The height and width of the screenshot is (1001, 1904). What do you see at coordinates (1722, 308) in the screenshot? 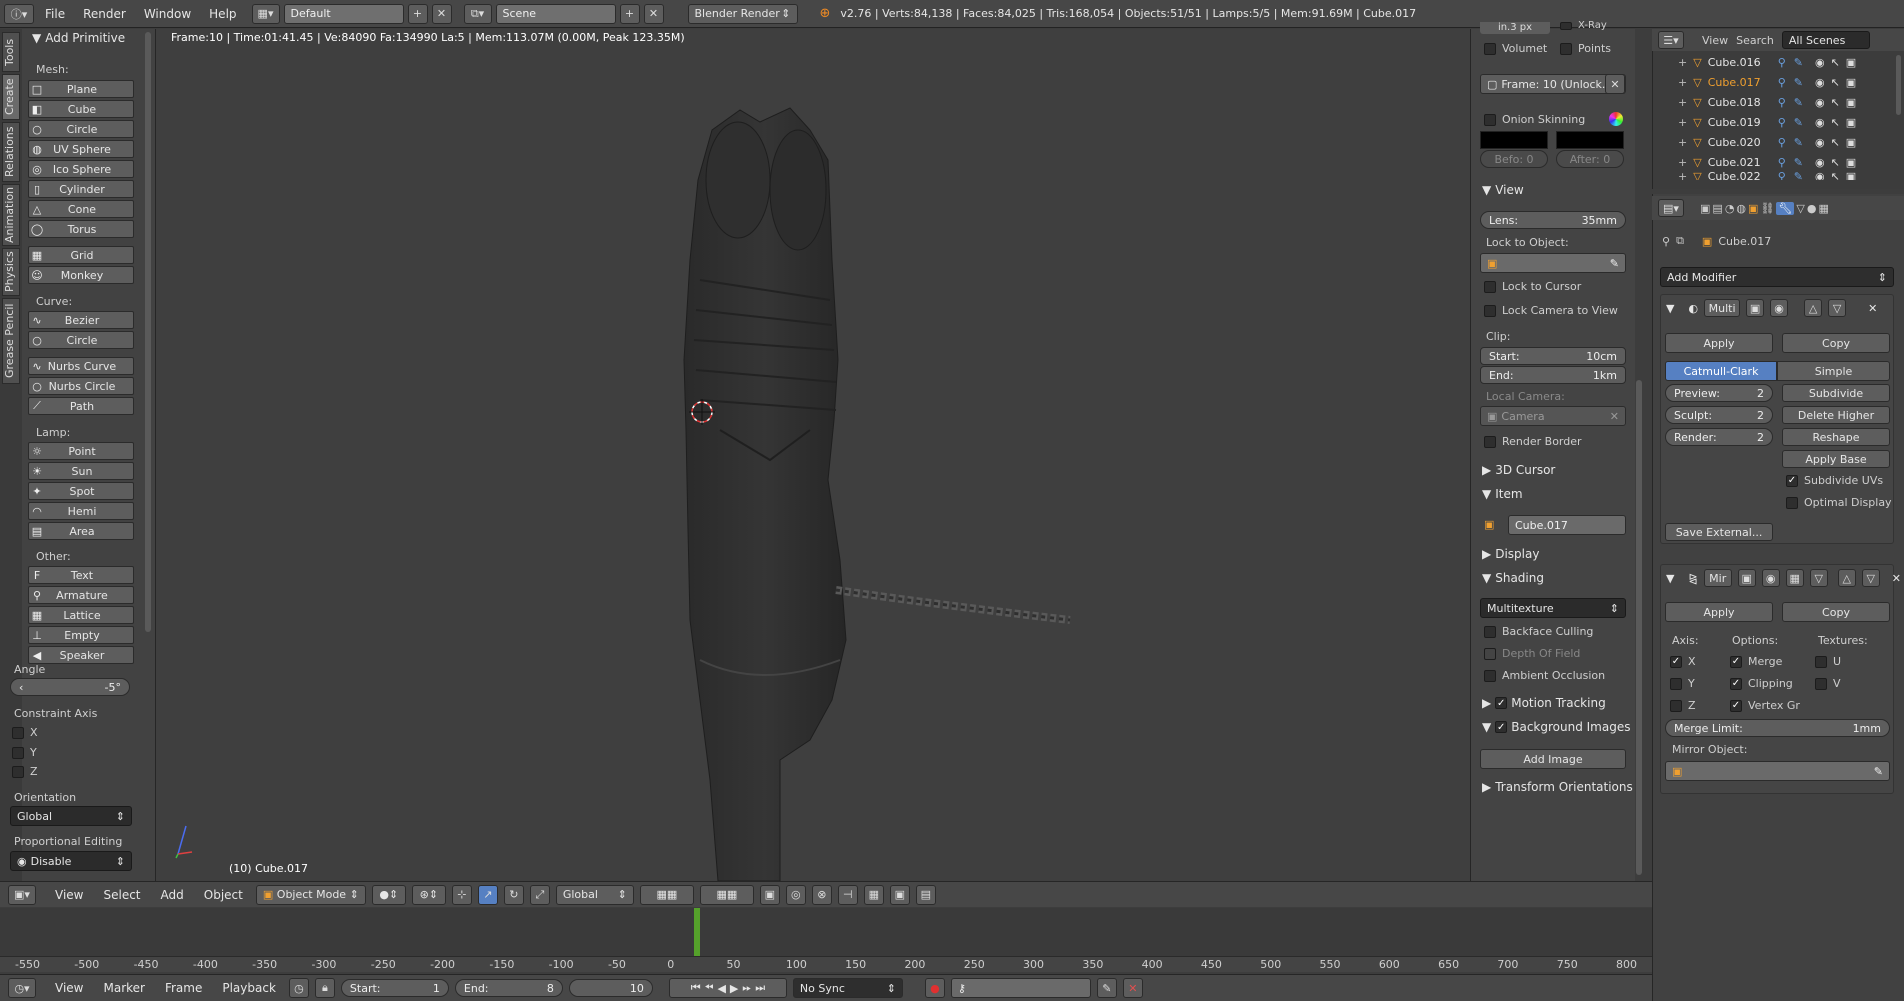
I see `multires-name-field: Multi` at bounding box center [1722, 308].